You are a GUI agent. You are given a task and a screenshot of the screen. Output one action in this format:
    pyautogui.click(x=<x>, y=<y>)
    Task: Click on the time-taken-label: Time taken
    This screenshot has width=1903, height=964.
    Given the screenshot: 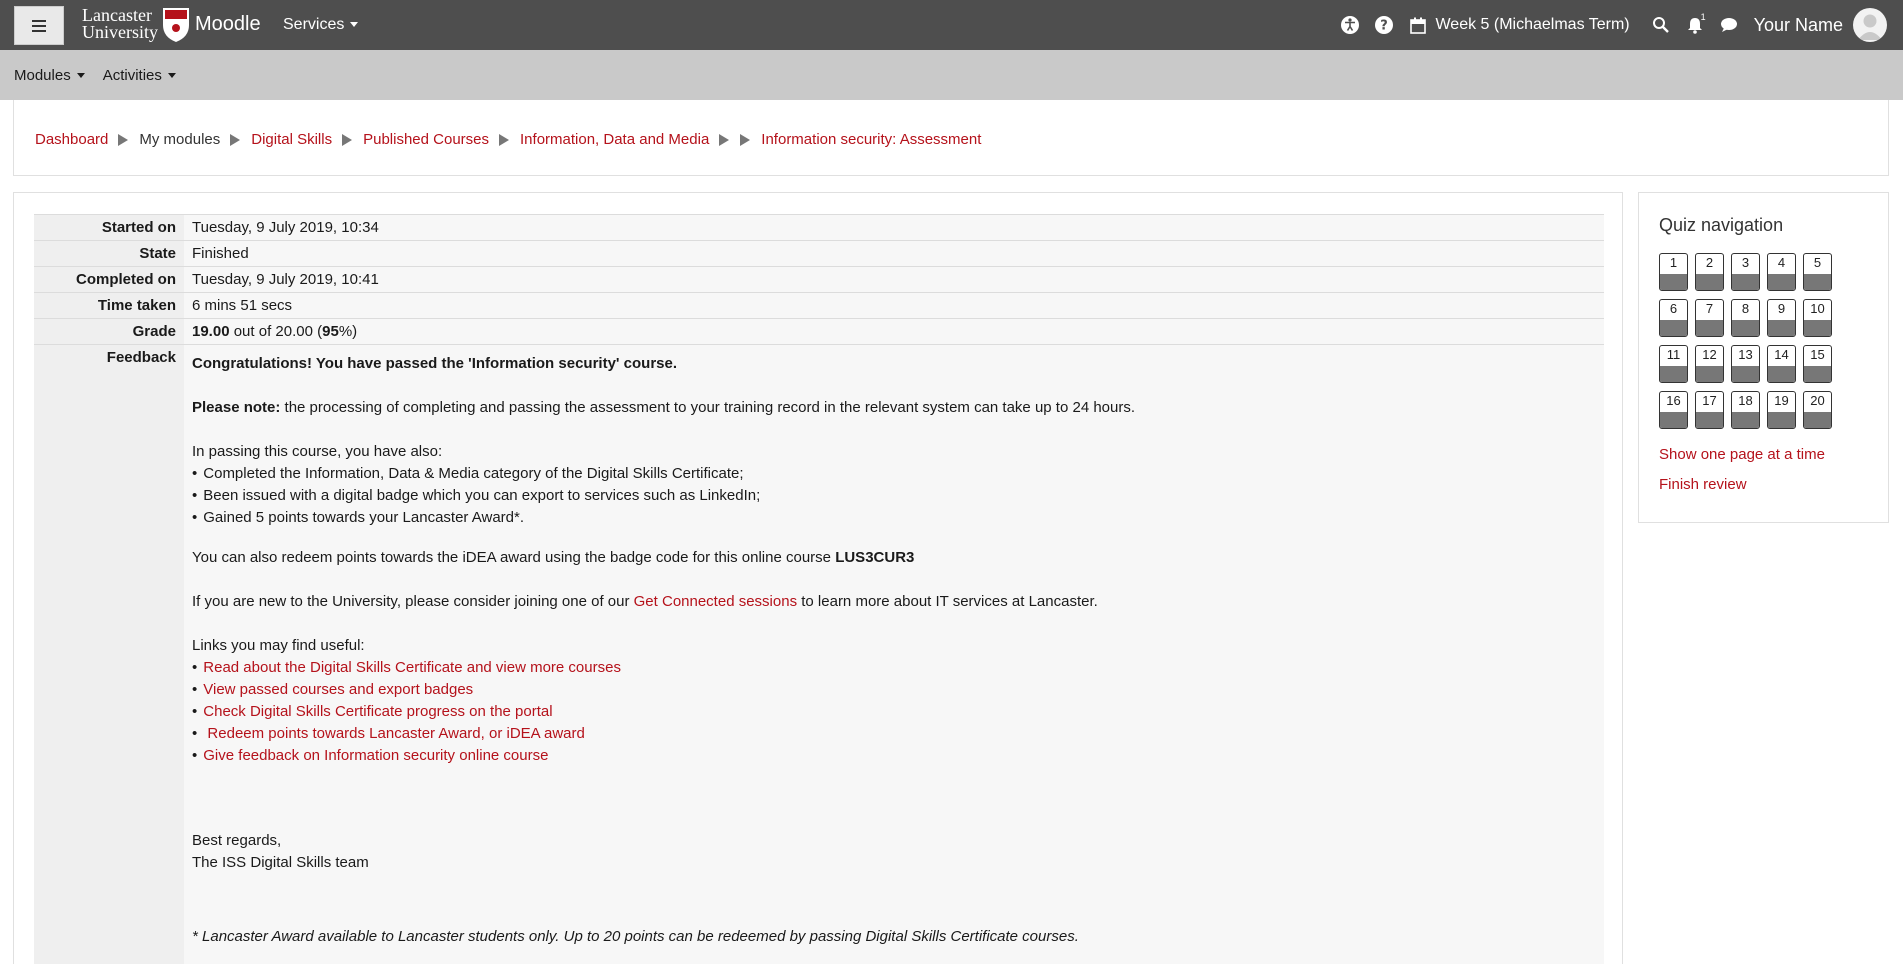 What is the action you would take?
    pyautogui.click(x=109, y=305)
    